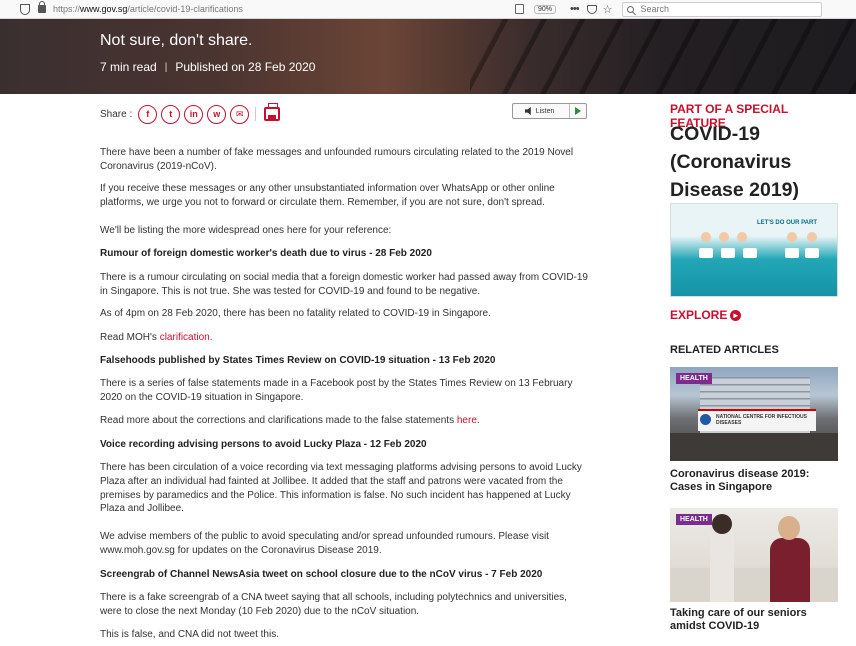  What do you see at coordinates (754, 447) in the screenshot?
I see `street-illustration` at bounding box center [754, 447].